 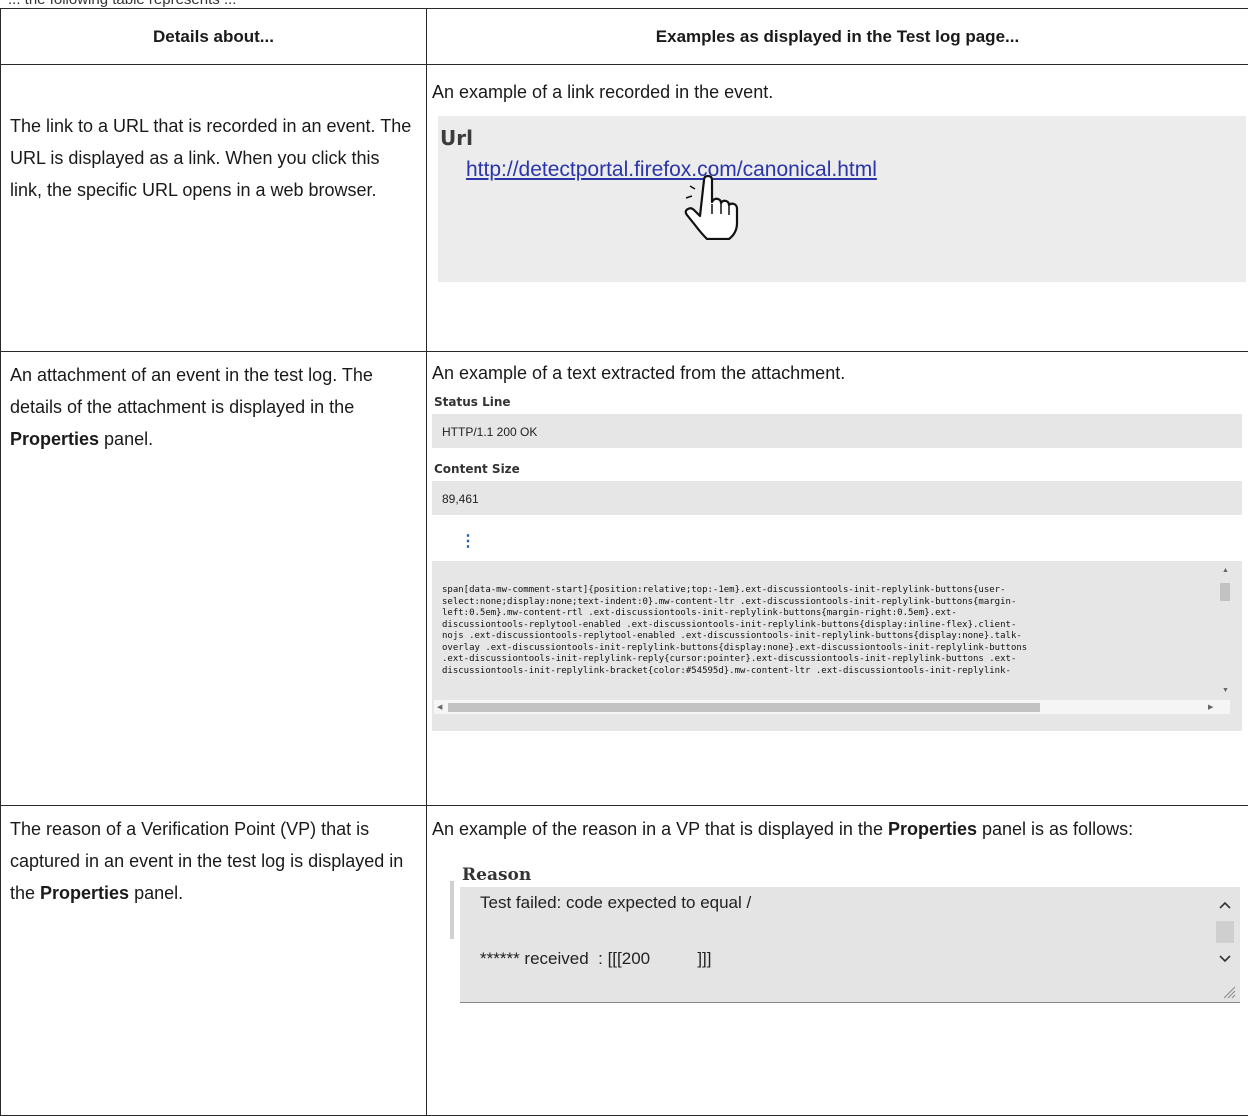 What do you see at coordinates (452, 910) in the screenshot?
I see `reason-accent-bar` at bounding box center [452, 910].